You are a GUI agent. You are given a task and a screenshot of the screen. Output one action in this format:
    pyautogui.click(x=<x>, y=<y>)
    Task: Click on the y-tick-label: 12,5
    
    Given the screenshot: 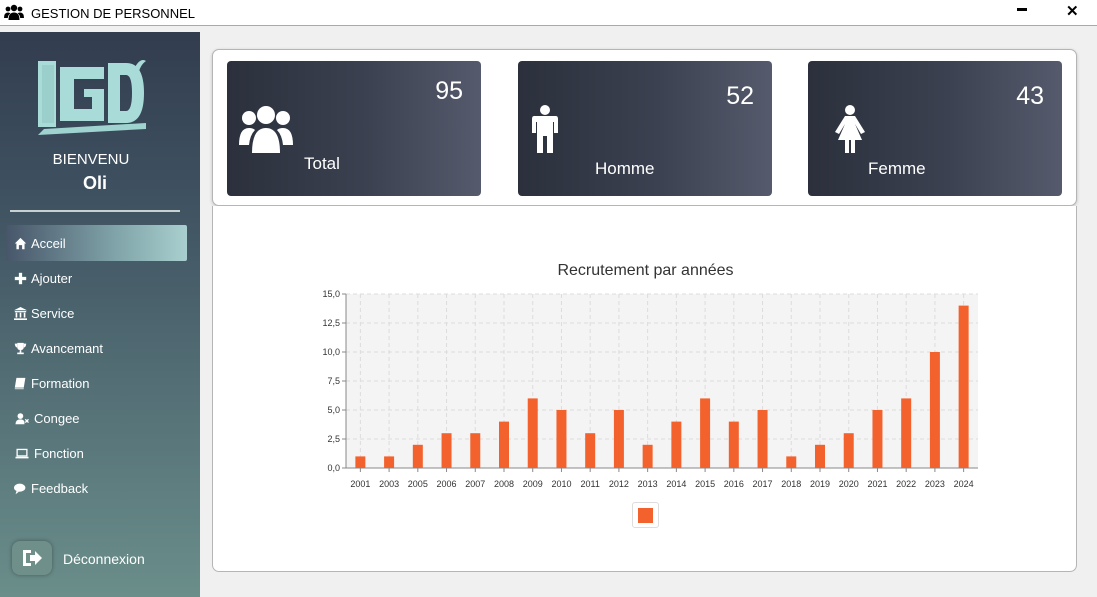 What is the action you would take?
    pyautogui.click(x=331, y=323)
    